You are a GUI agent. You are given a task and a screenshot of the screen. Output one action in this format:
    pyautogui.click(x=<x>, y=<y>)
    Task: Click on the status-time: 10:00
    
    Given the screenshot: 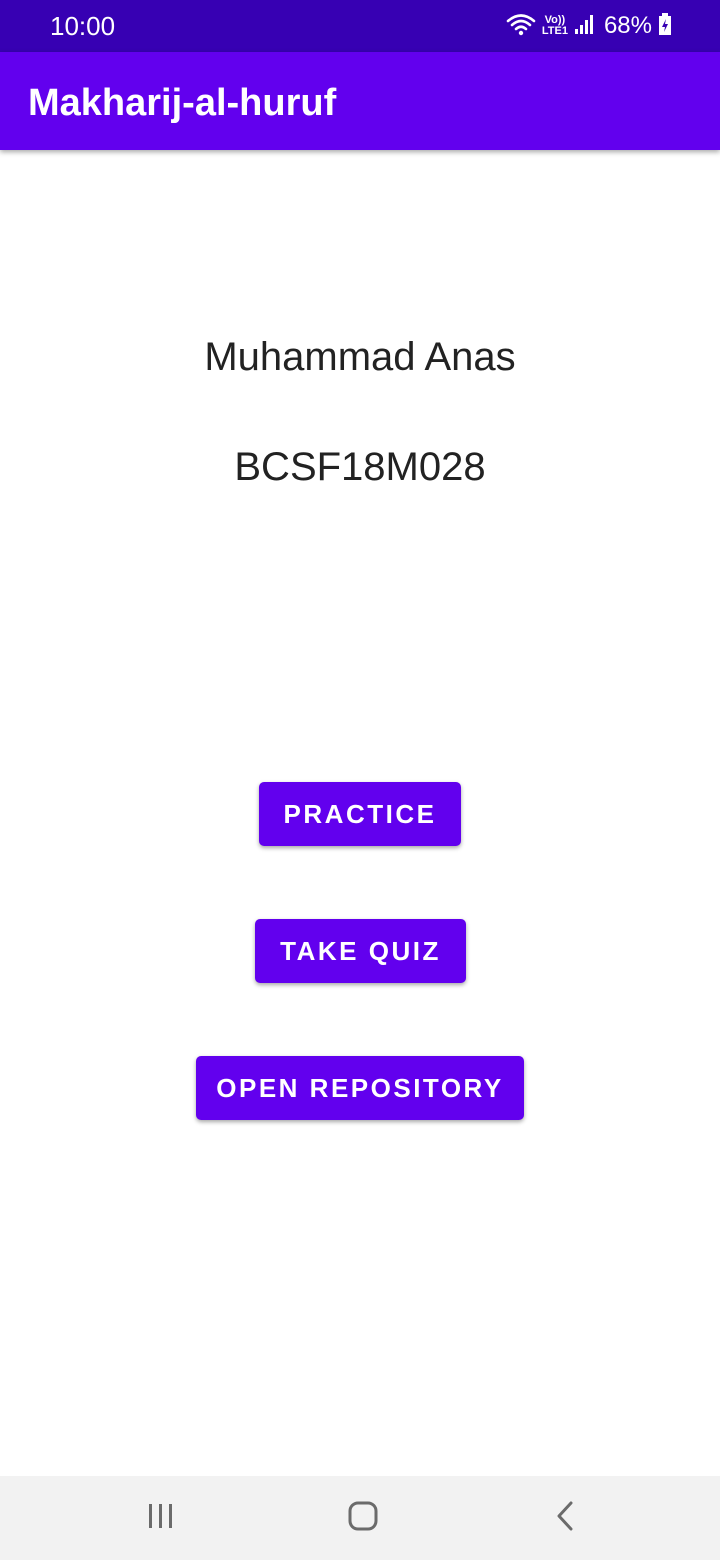 What is the action you would take?
    pyautogui.click(x=83, y=26)
    